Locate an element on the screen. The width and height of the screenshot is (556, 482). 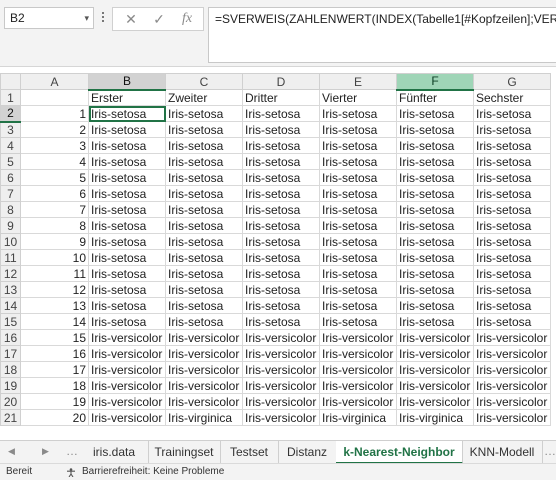
cell-index: 15 is located at coordinates (54, 337).